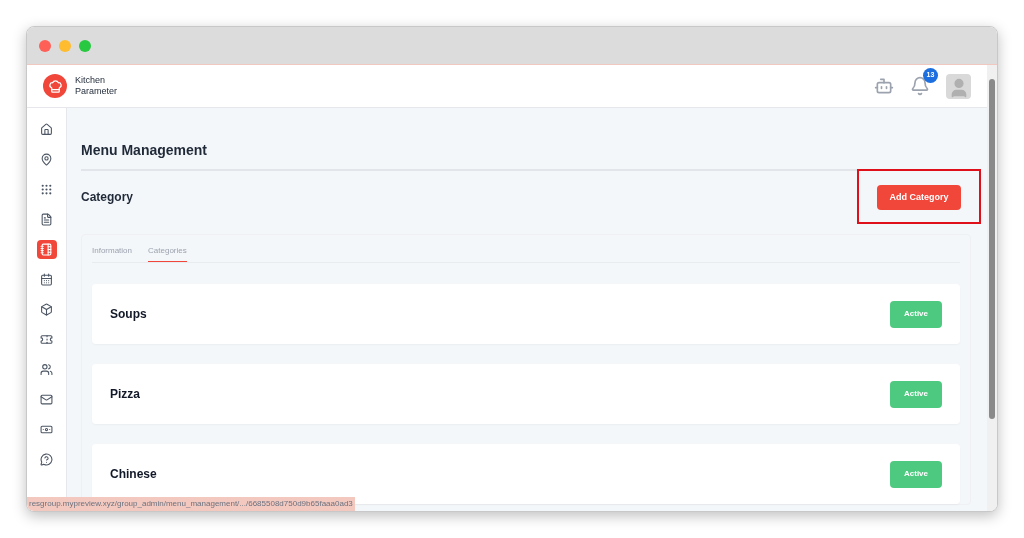 This screenshot has height=538, width=1024. I want to click on section-title: Category, so click(107, 197).